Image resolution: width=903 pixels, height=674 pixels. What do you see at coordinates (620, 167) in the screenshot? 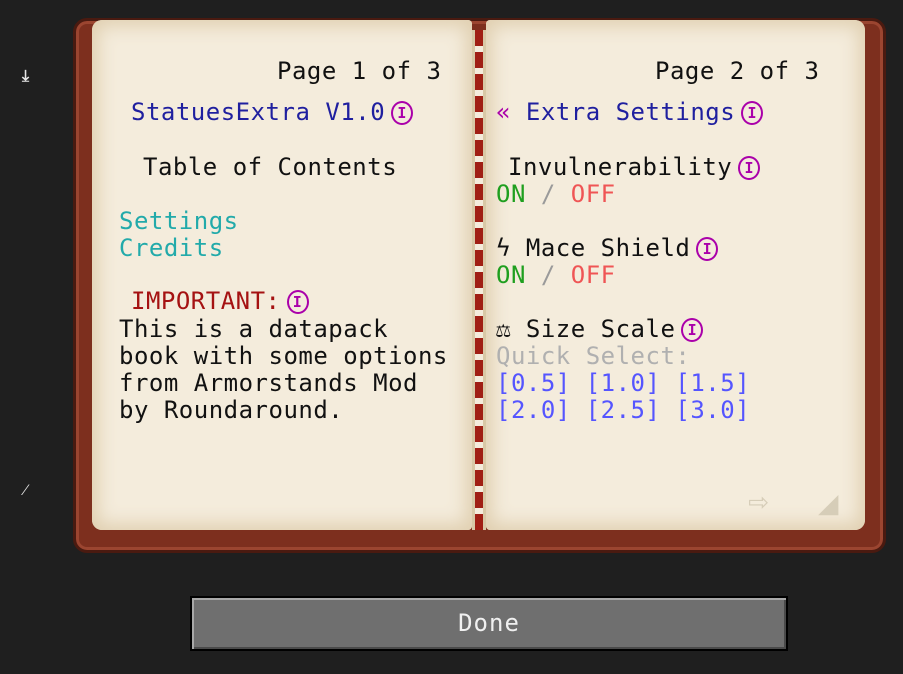
I see `setting-label: Invulnerability` at bounding box center [620, 167].